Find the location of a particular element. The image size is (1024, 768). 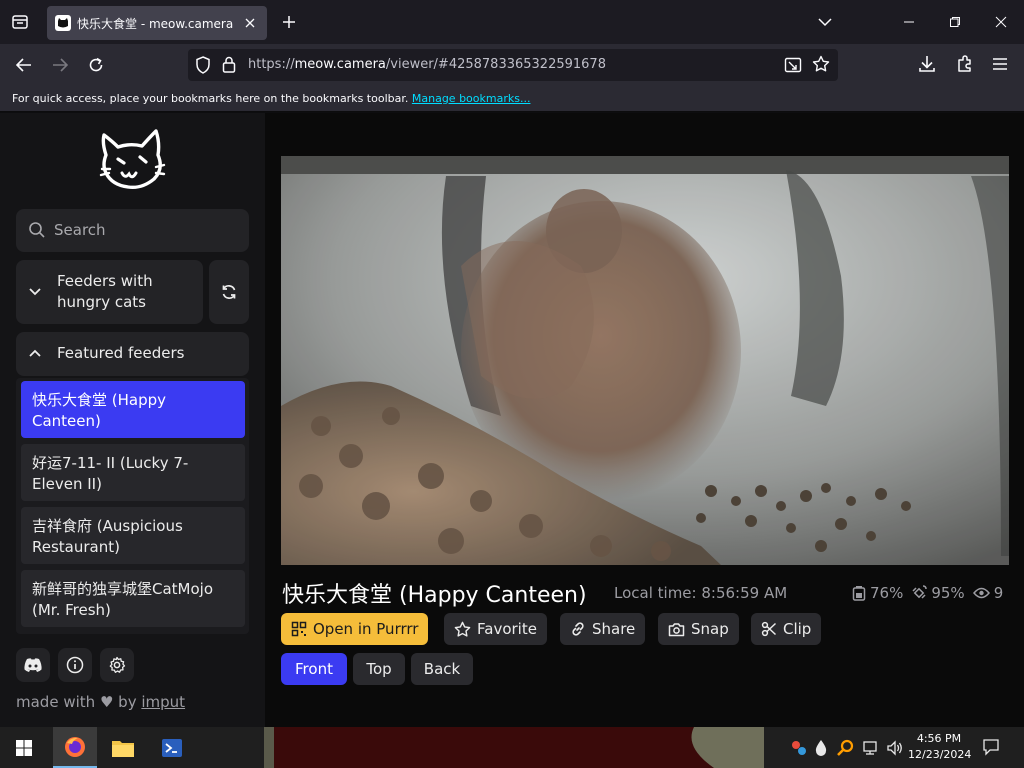

windows-start-icon is located at coordinates (24, 747).